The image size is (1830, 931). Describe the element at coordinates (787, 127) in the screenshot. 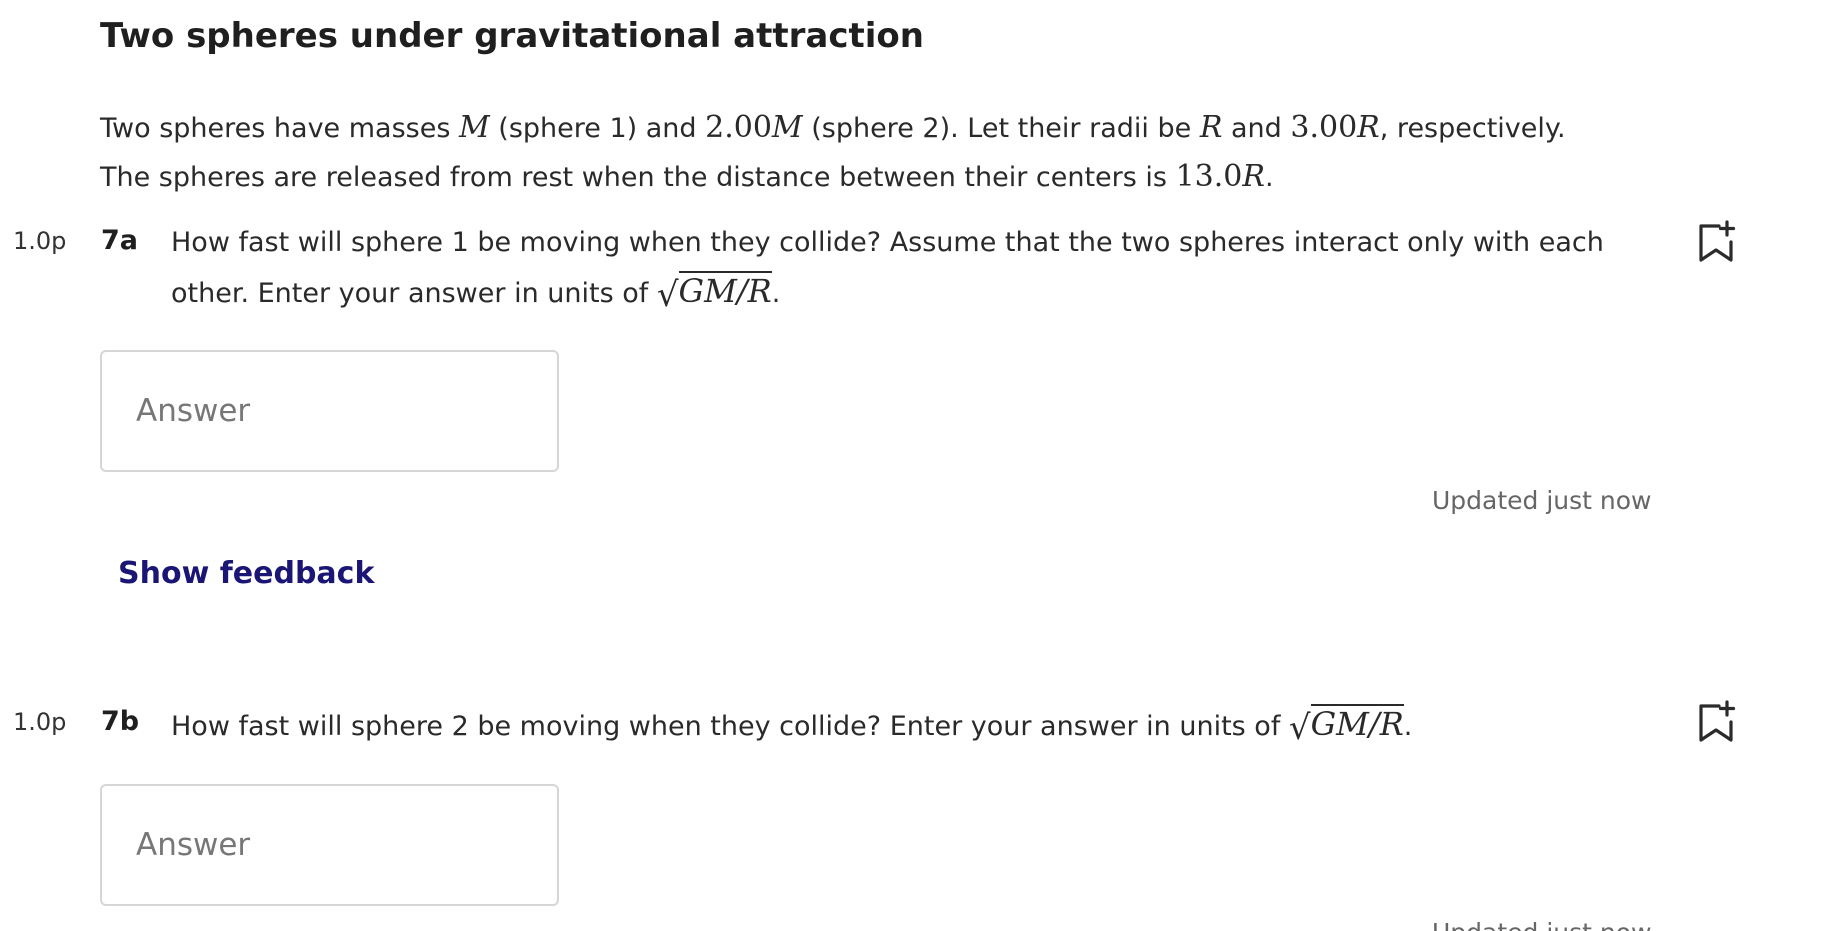

I see `math-mass-2: M` at that location.